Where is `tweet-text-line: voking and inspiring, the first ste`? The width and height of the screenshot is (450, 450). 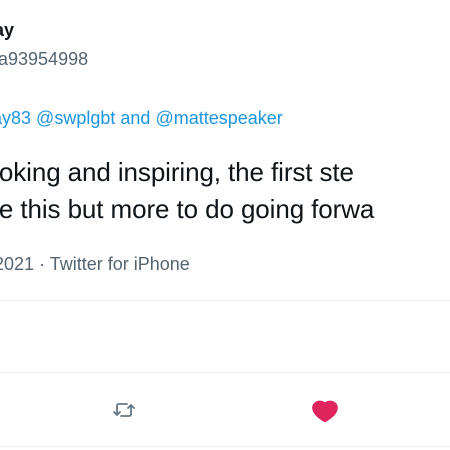
tweet-text-line: voking and inspiring, the first ste is located at coordinates (177, 172).